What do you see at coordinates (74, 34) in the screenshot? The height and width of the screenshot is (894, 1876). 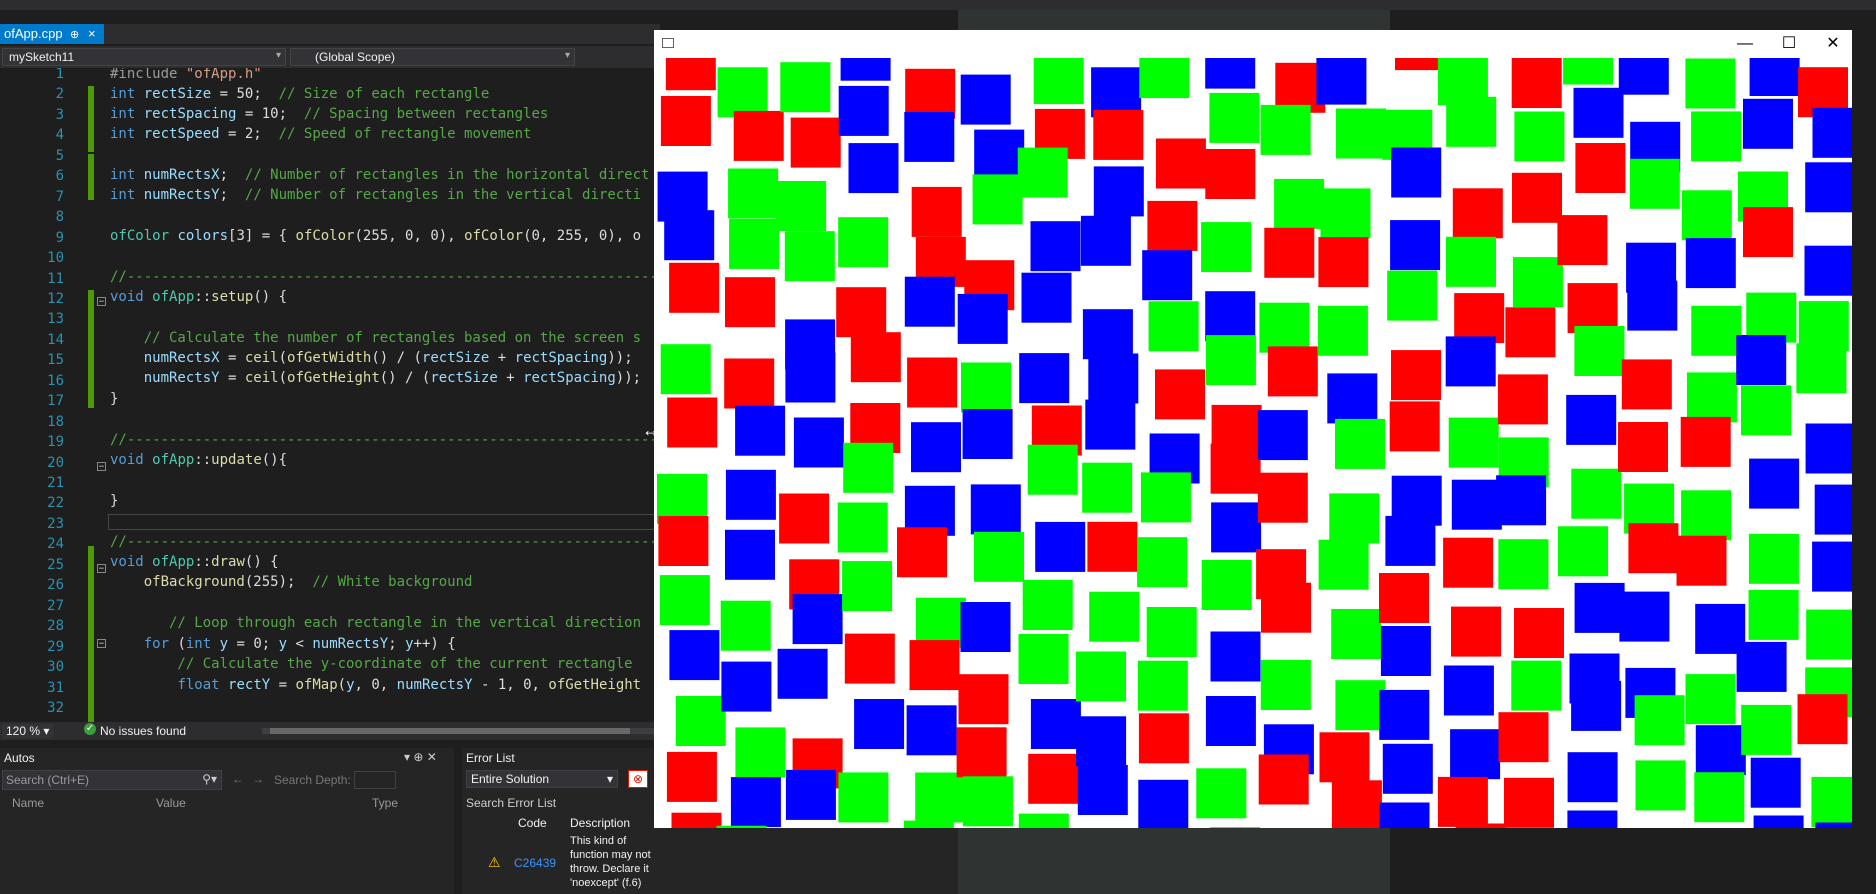 I see `pin-icon: ⊕` at bounding box center [74, 34].